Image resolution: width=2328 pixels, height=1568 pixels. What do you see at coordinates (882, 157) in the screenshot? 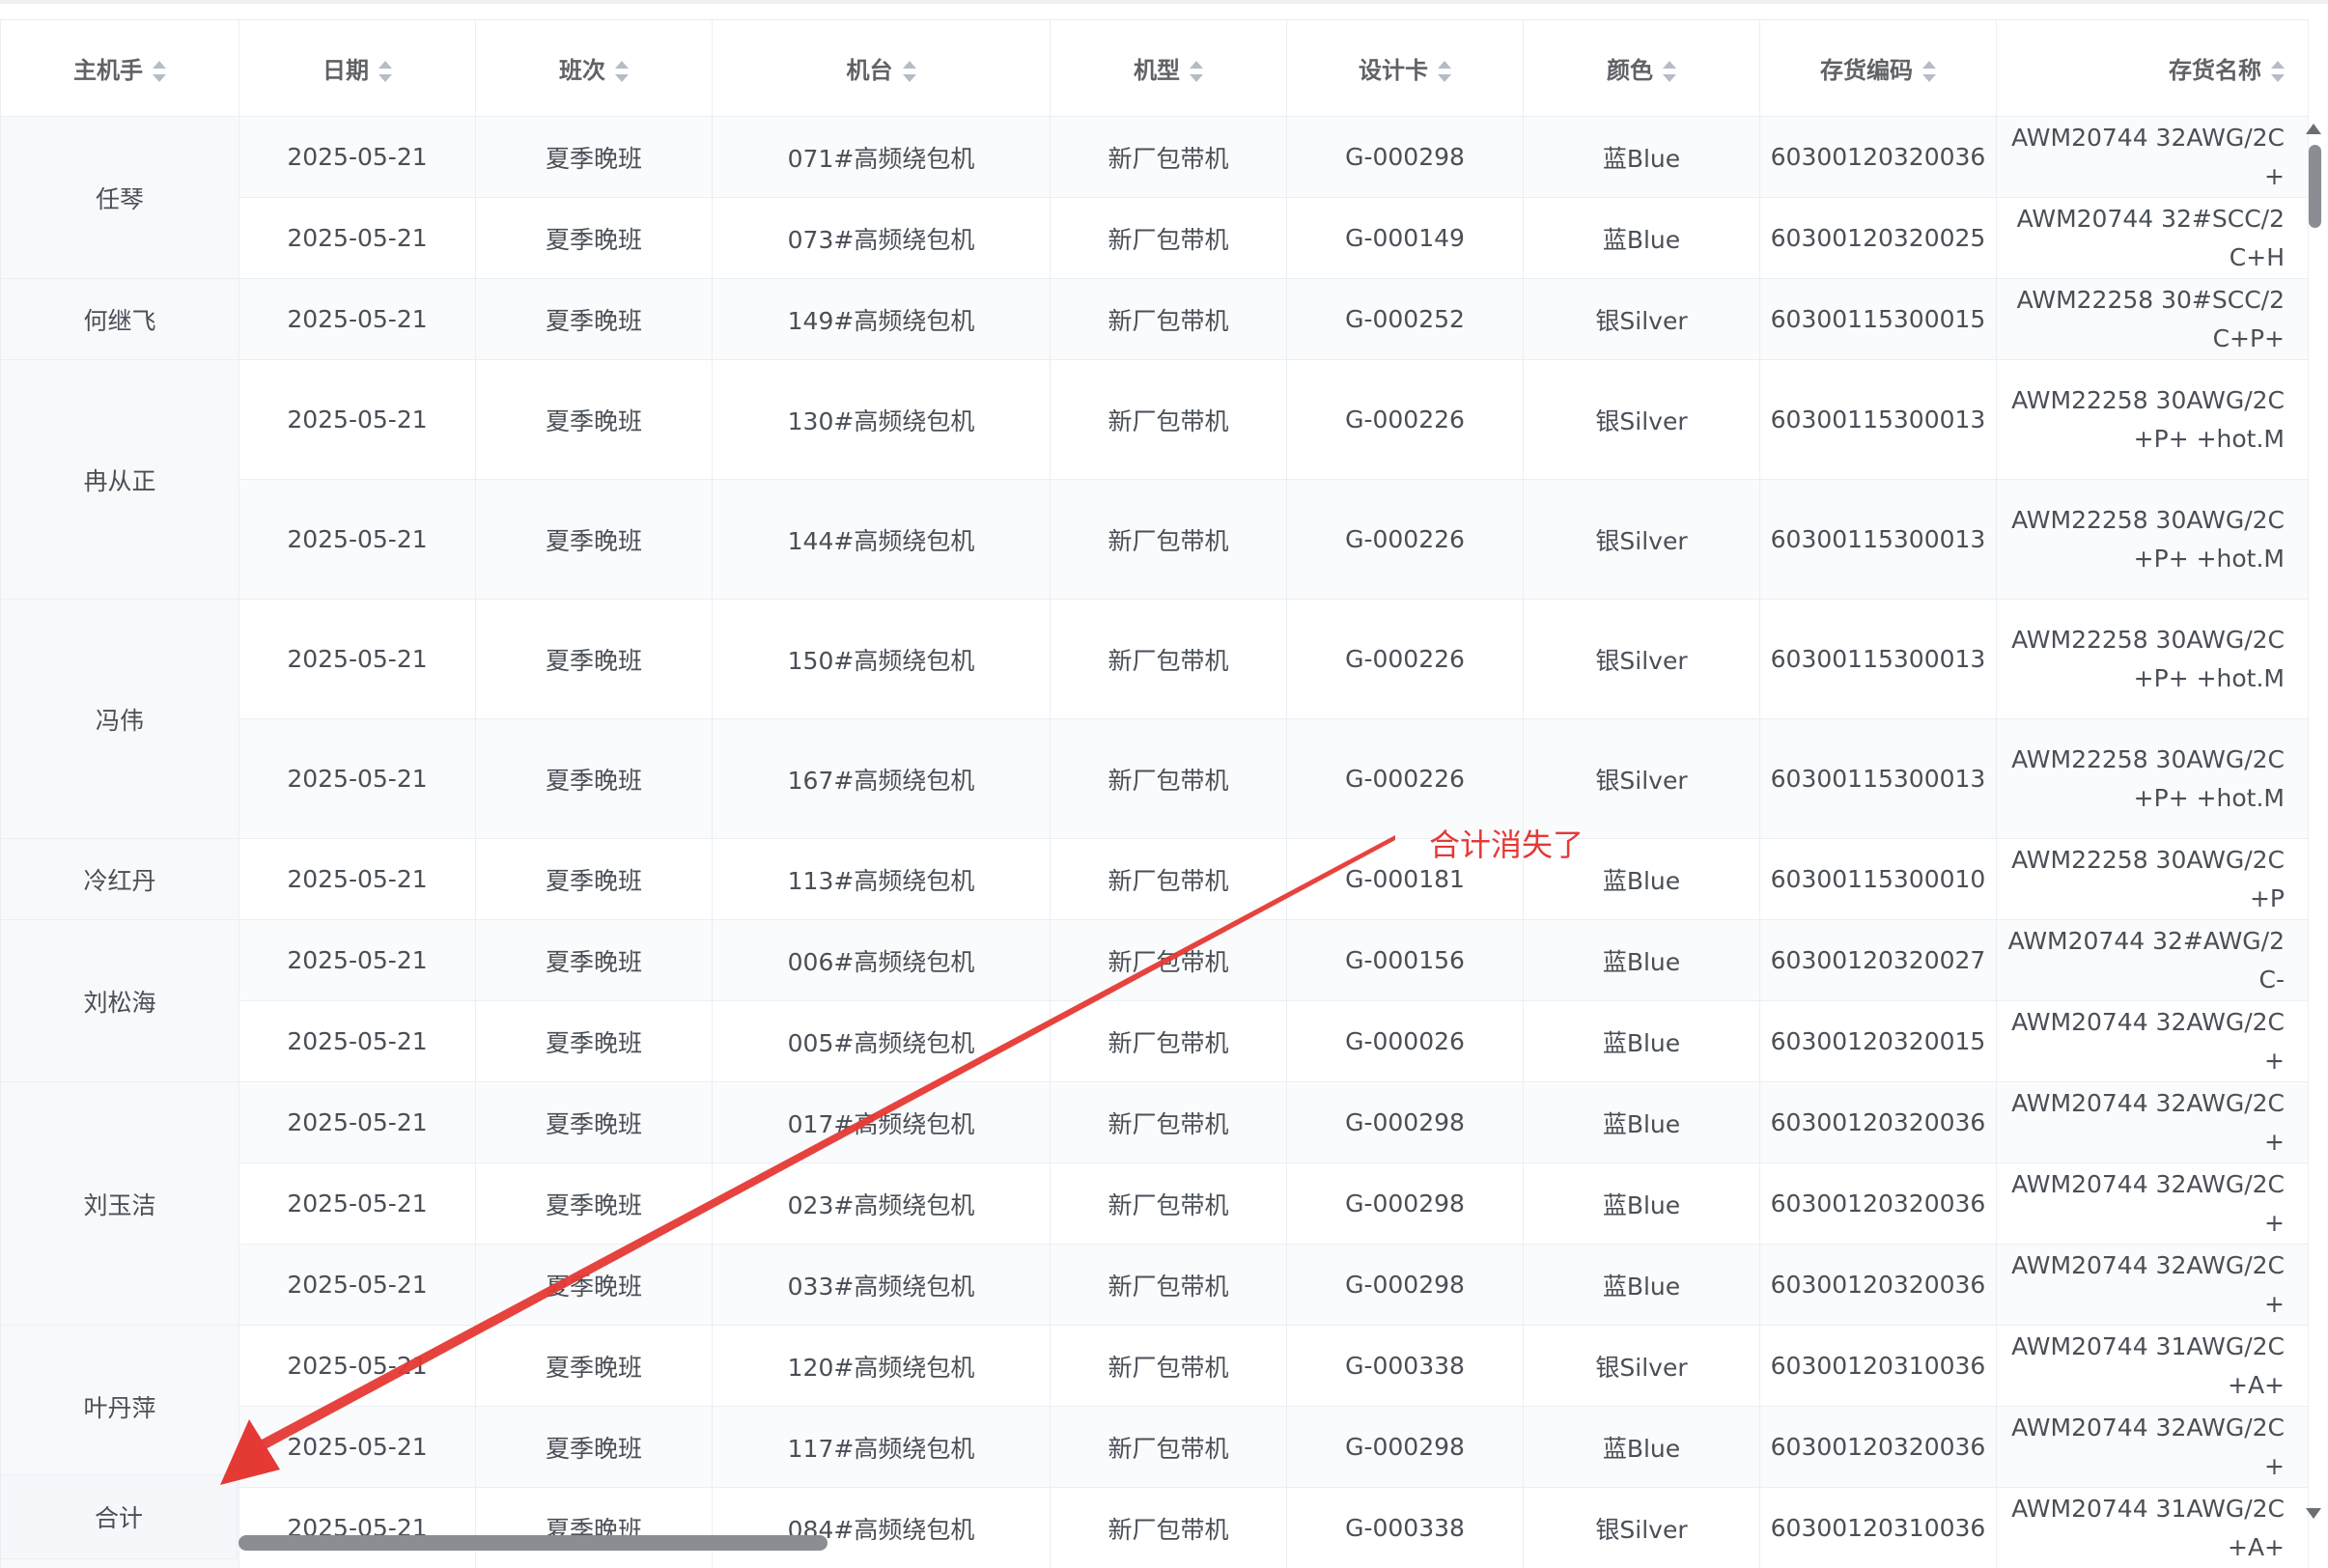
I see `cell-machine: 071#高频绕包机` at bounding box center [882, 157].